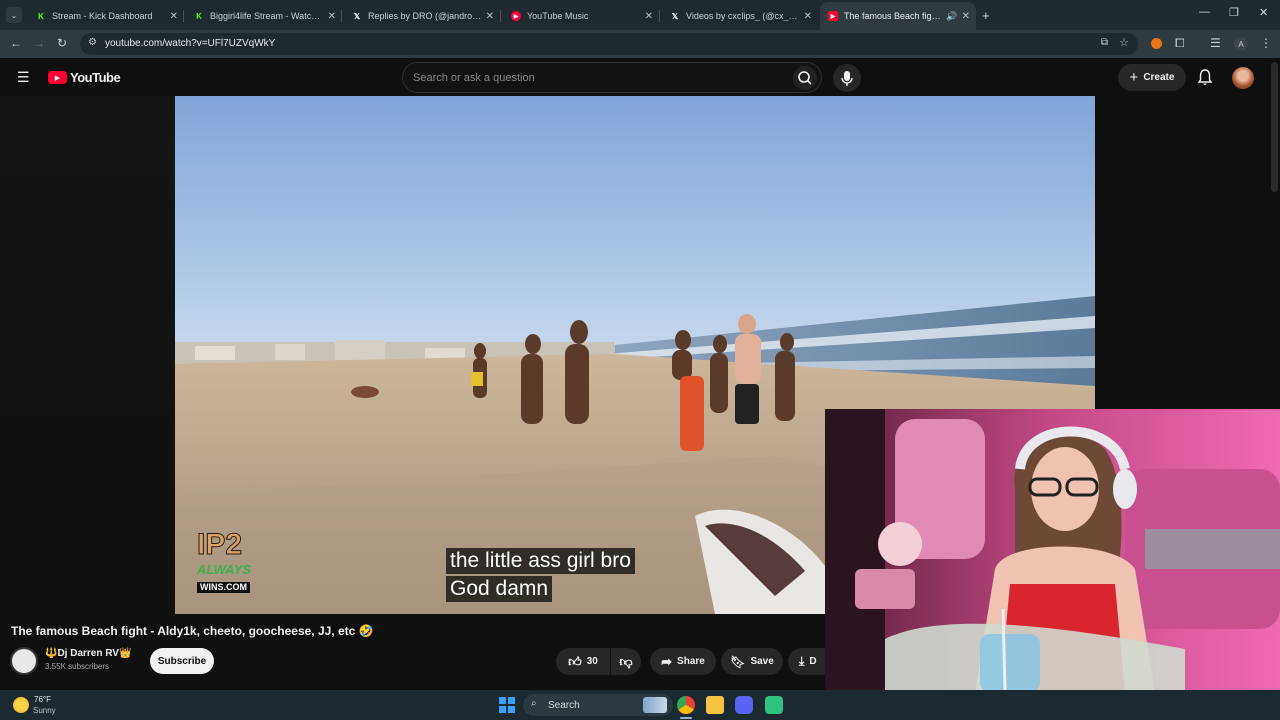 This screenshot has height=720, width=1280. Describe the element at coordinates (224, 569) in the screenshot. I see `watermark-mid-text: ALWAYS` at that location.